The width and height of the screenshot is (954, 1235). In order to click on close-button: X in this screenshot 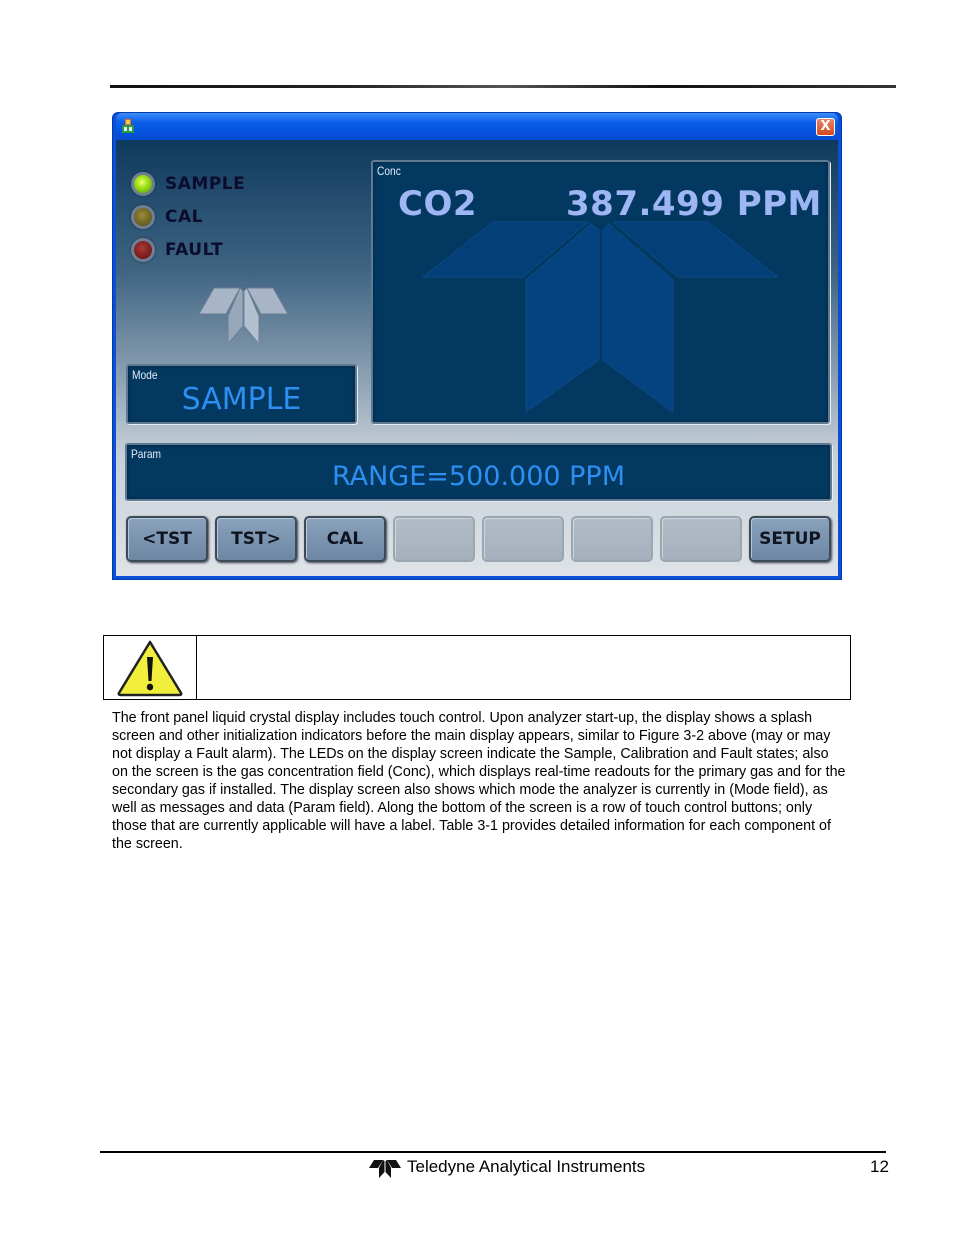, I will do `click(825, 127)`.